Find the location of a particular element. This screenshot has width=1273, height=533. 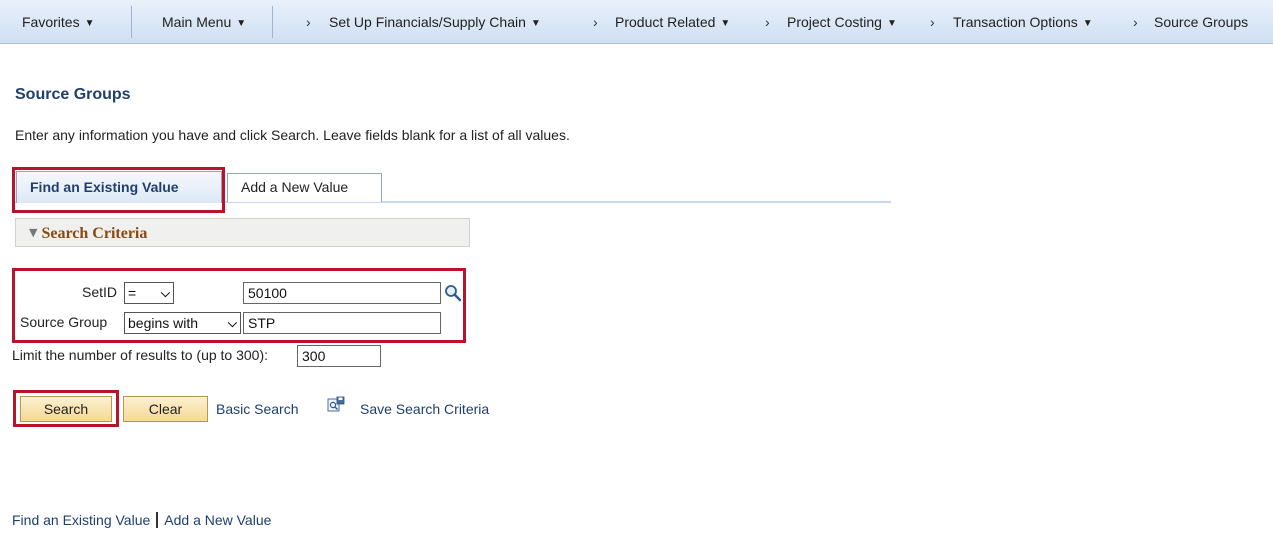

breadcrumb-label: Product Related is located at coordinates (665, 22).